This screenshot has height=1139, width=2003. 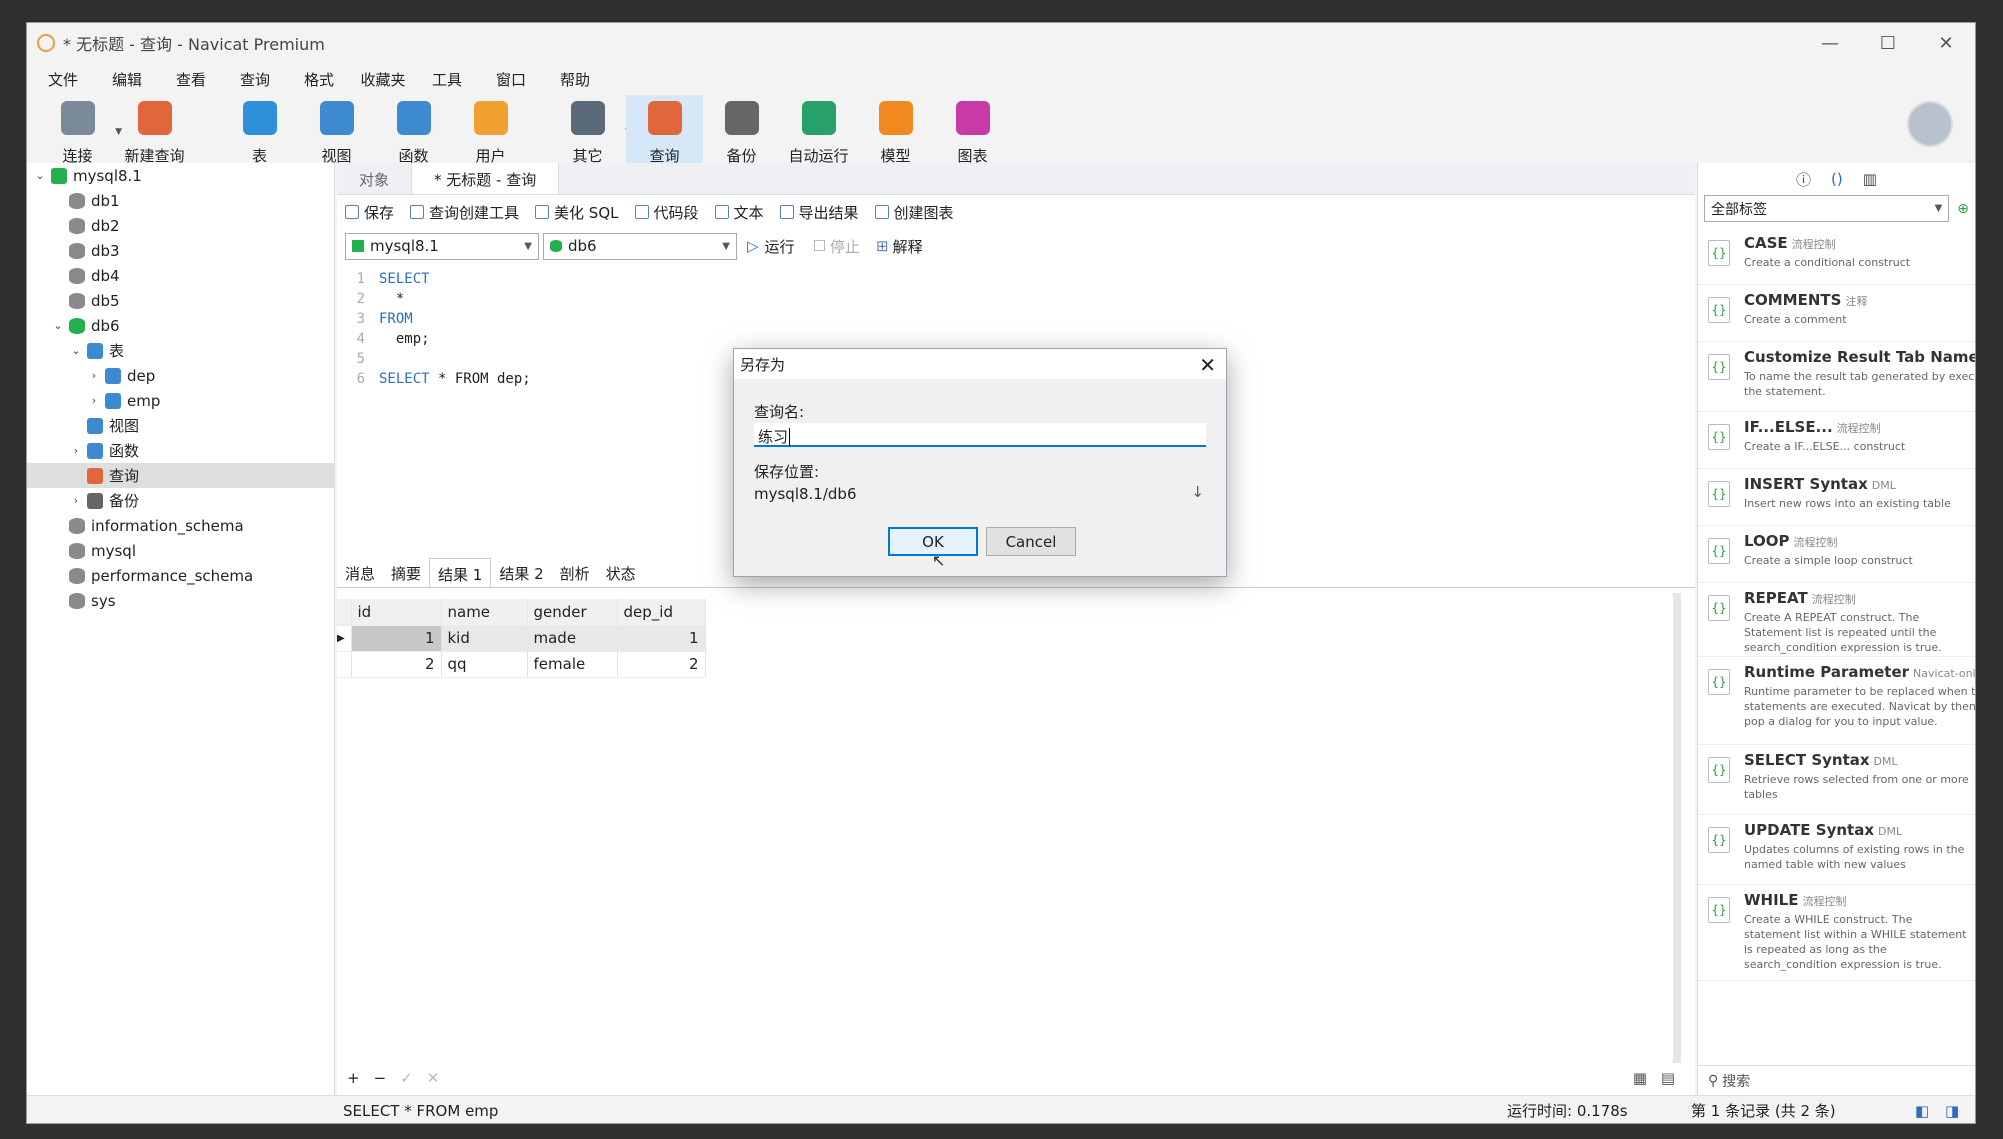 I want to click on close-icon: ✕, so click(x=1946, y=43).